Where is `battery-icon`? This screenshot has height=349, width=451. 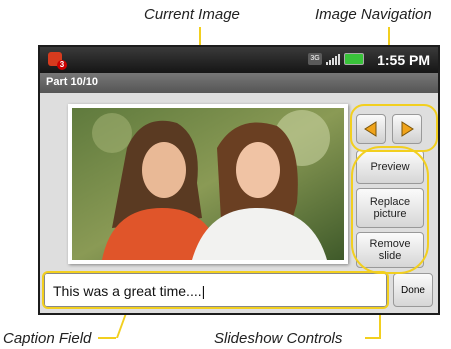
battery-icon is located at coordinates (354, 59).